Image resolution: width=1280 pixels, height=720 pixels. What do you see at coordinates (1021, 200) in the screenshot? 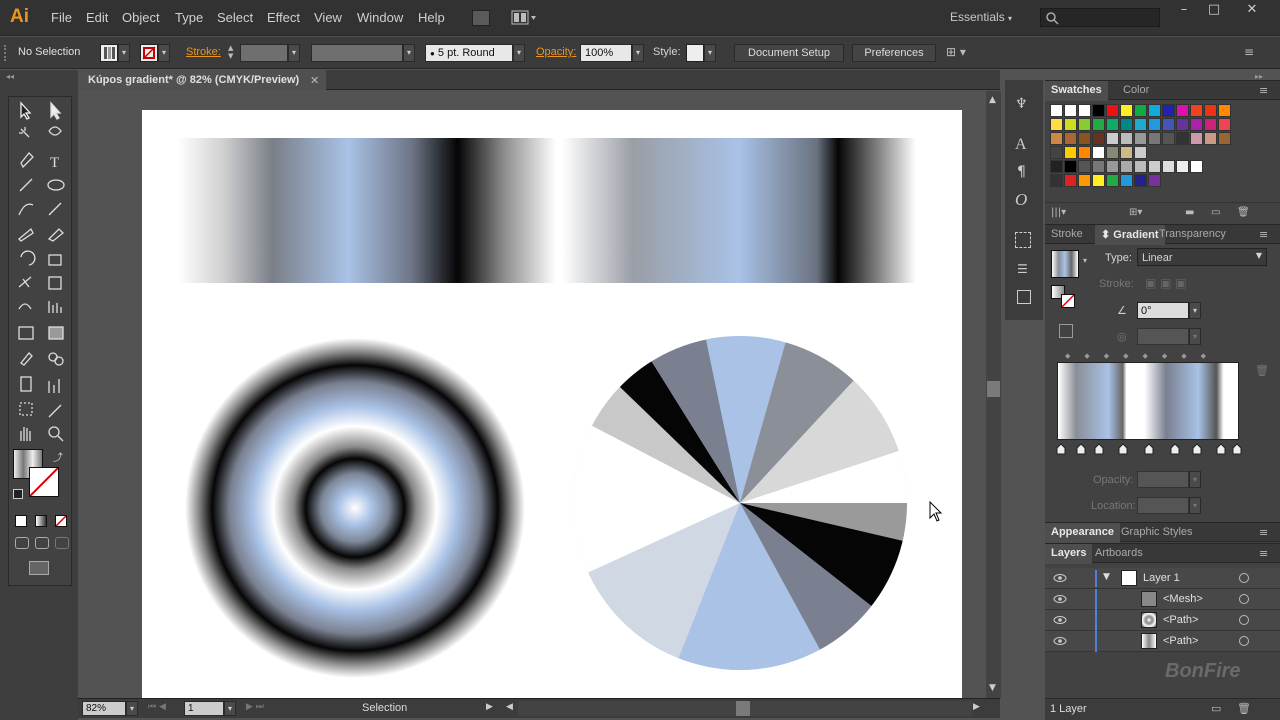
I see `opentype-icon: O` at bounding box center [1021, 200].